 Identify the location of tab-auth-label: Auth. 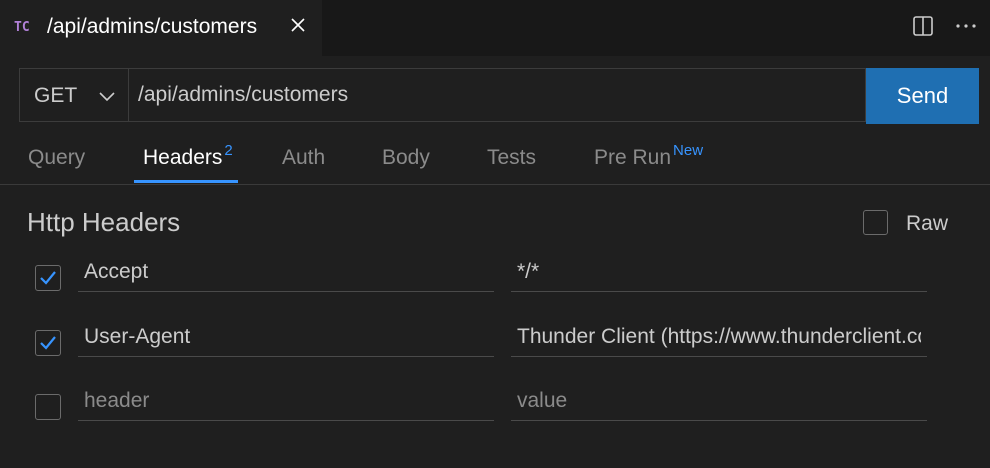
(304, 157).